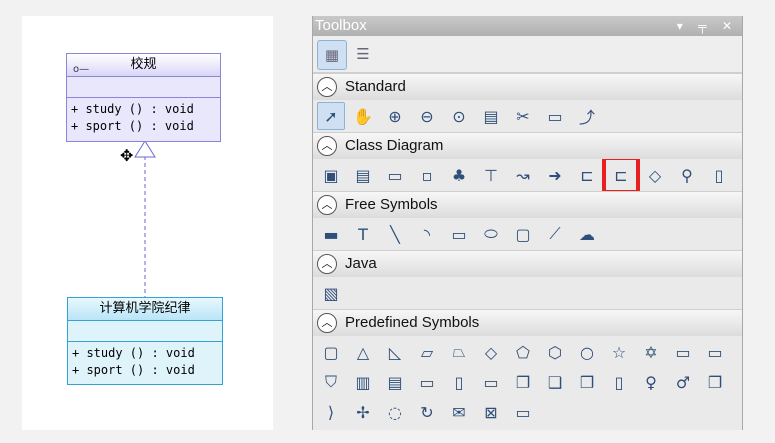  What do you see at coordinates (331, 116) in the screenshot?
I see `pointer-icon: ➚` at bounding box center [331, 116].